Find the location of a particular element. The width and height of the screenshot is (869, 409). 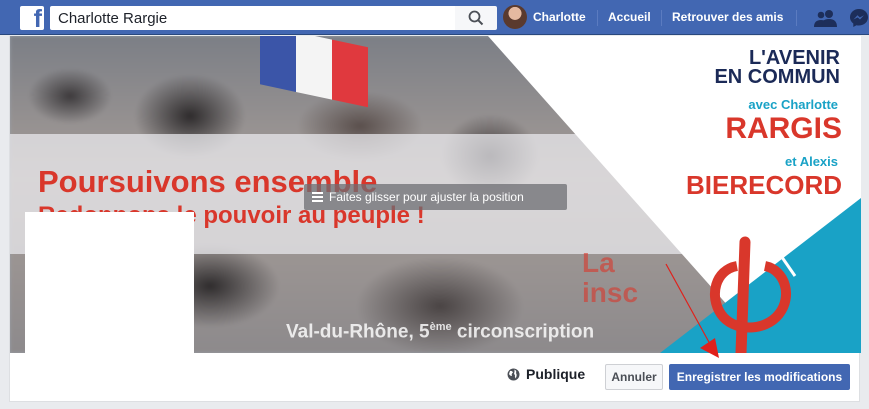

search-input is located at coordinates (252, 18).